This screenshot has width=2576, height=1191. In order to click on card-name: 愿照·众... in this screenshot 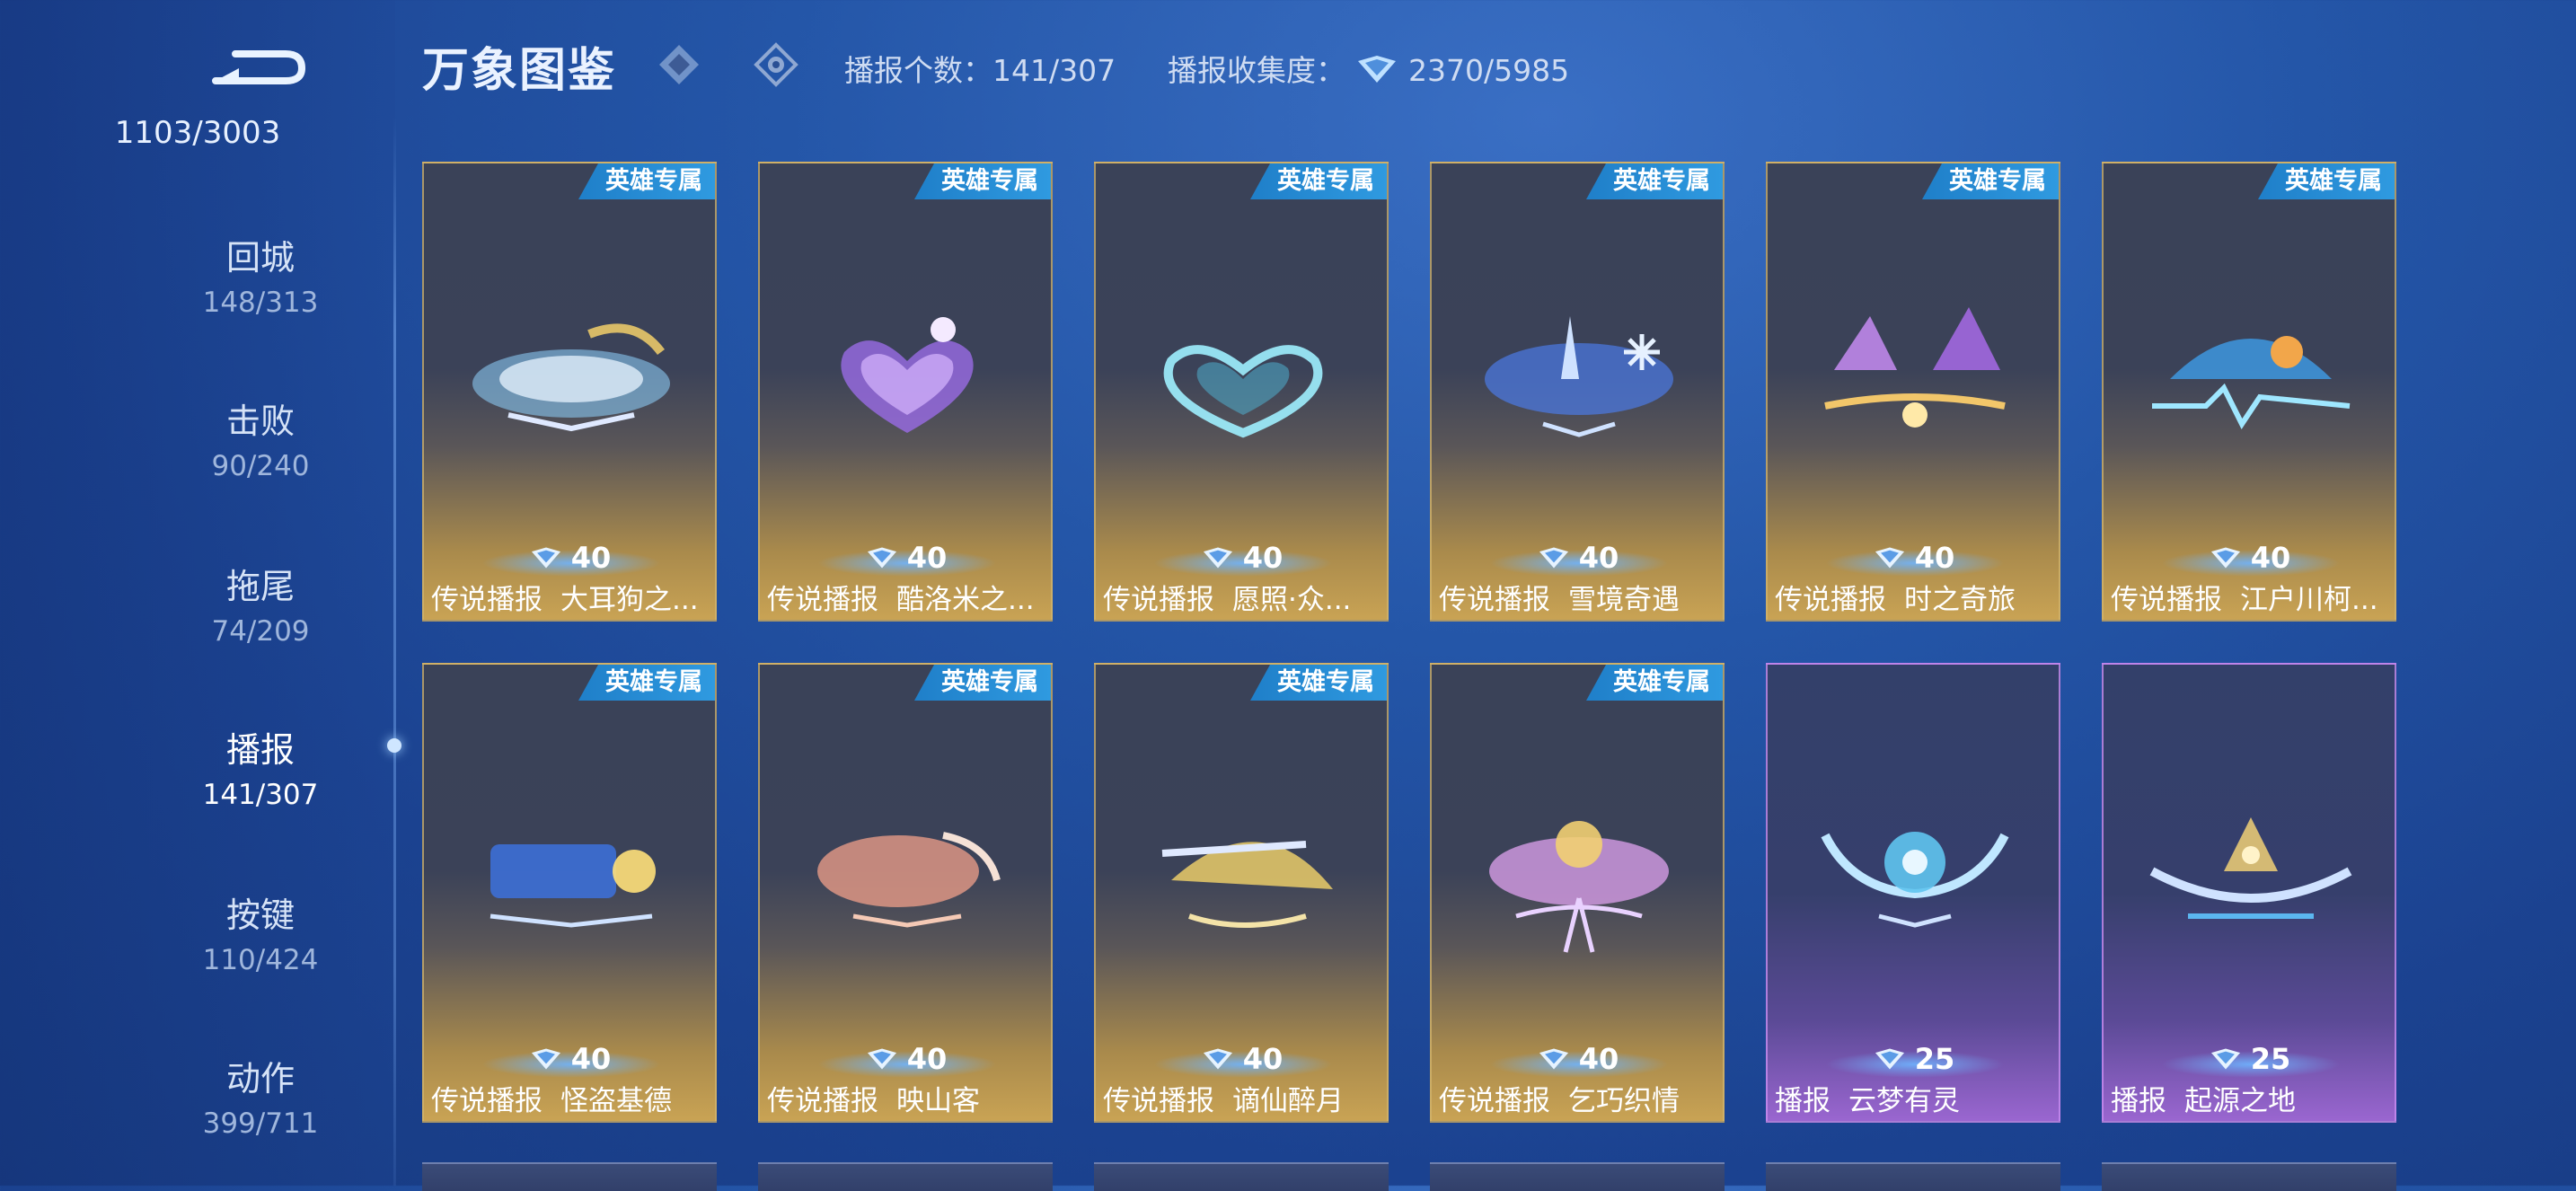, I will do `click(1292, 600)`.